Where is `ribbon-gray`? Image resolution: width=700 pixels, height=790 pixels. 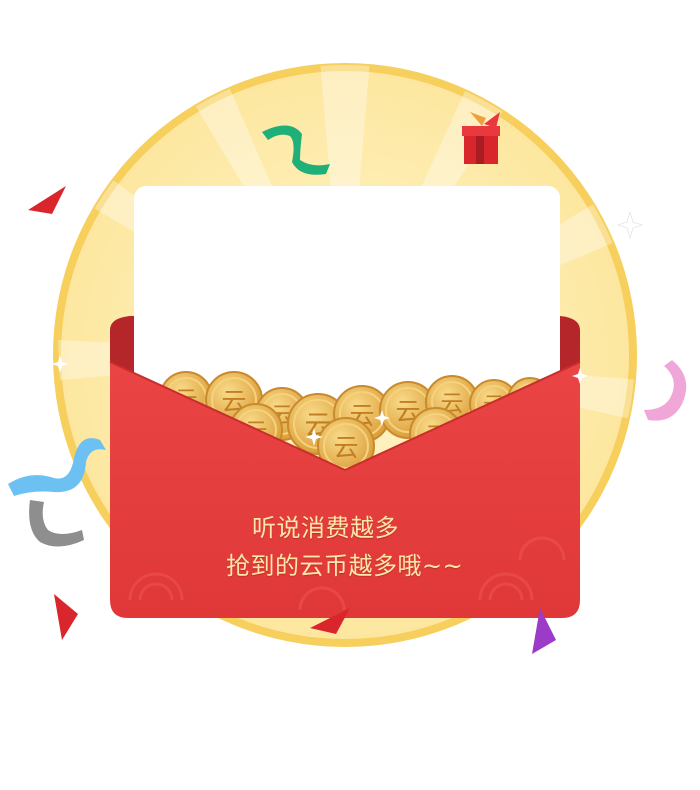 ribbon-gray is located at coordinates (56, 523).